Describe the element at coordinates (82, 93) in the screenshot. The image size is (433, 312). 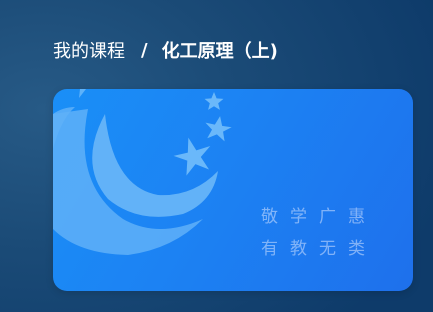
I see `emblem-top-tick` at that location.